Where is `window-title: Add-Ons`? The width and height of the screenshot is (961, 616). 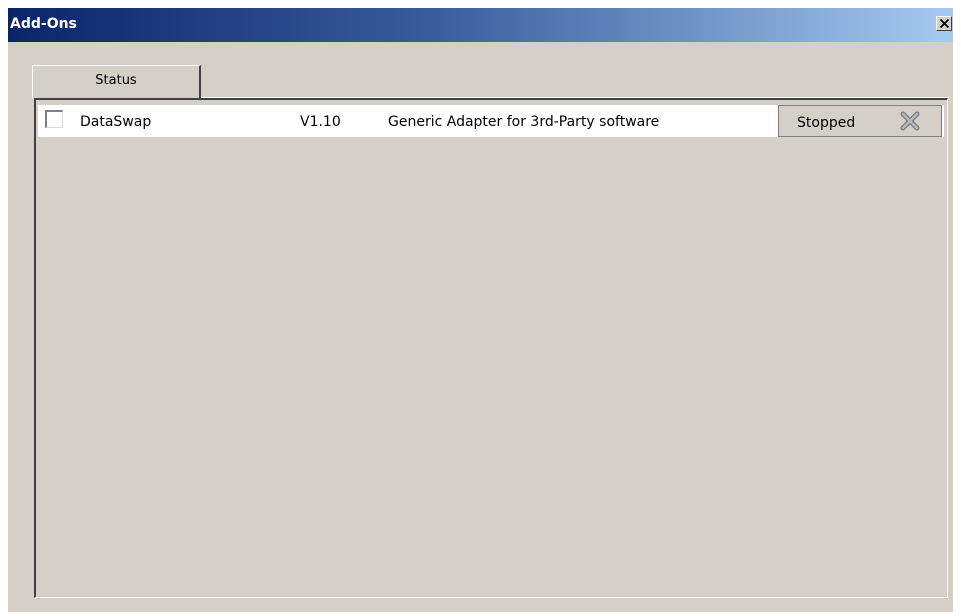 window-title: Add-Ons is located at coordinates (43, 24).